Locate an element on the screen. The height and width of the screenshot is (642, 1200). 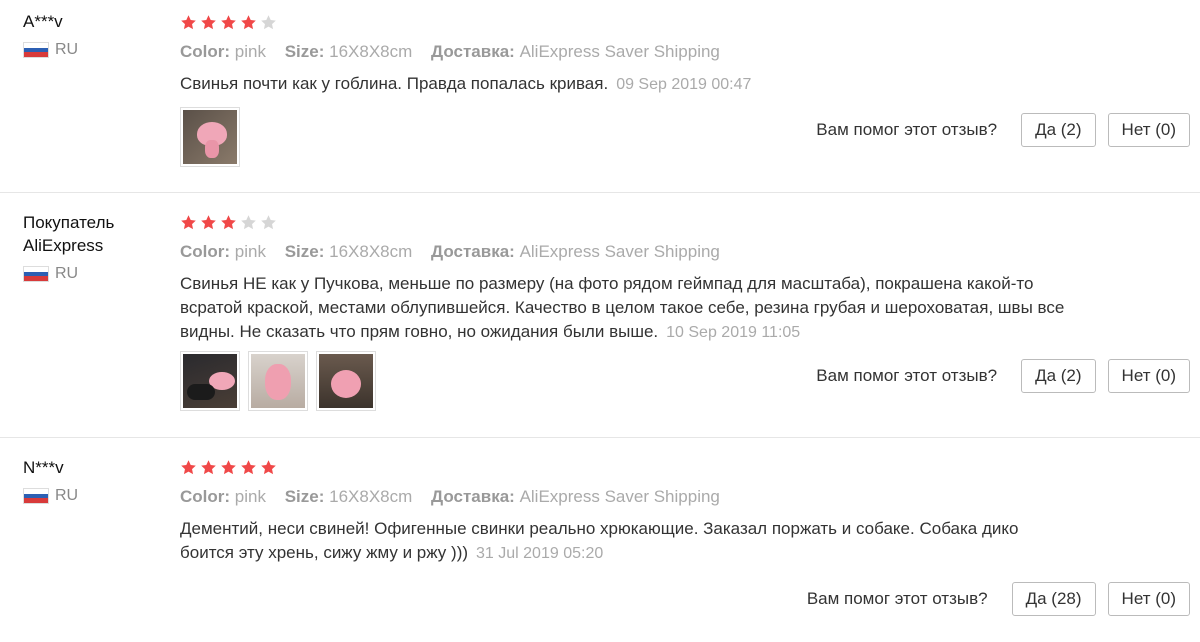
reviewer-info: A***v RU is located at coordinates (93, 34).